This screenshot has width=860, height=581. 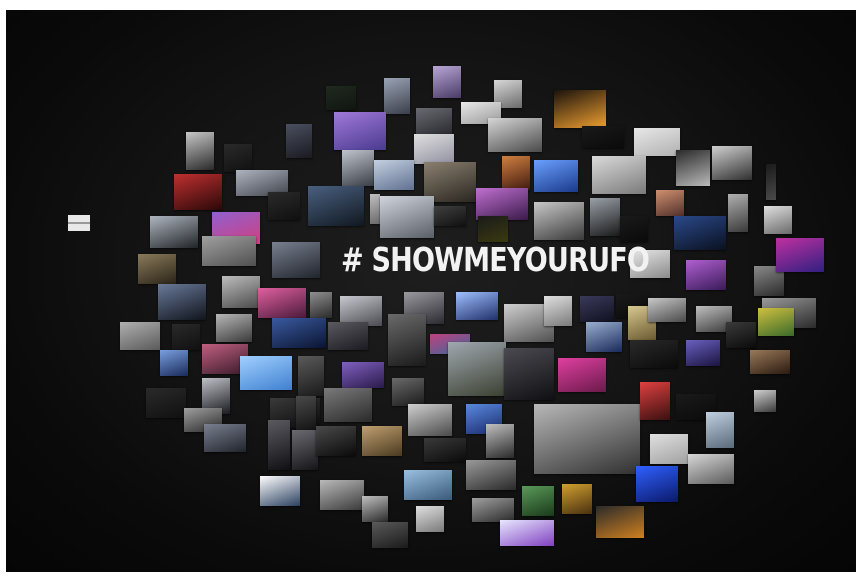 I want to click on hashtag-title: # SHOWMEYOURUFO, so click(x=495, y=259).